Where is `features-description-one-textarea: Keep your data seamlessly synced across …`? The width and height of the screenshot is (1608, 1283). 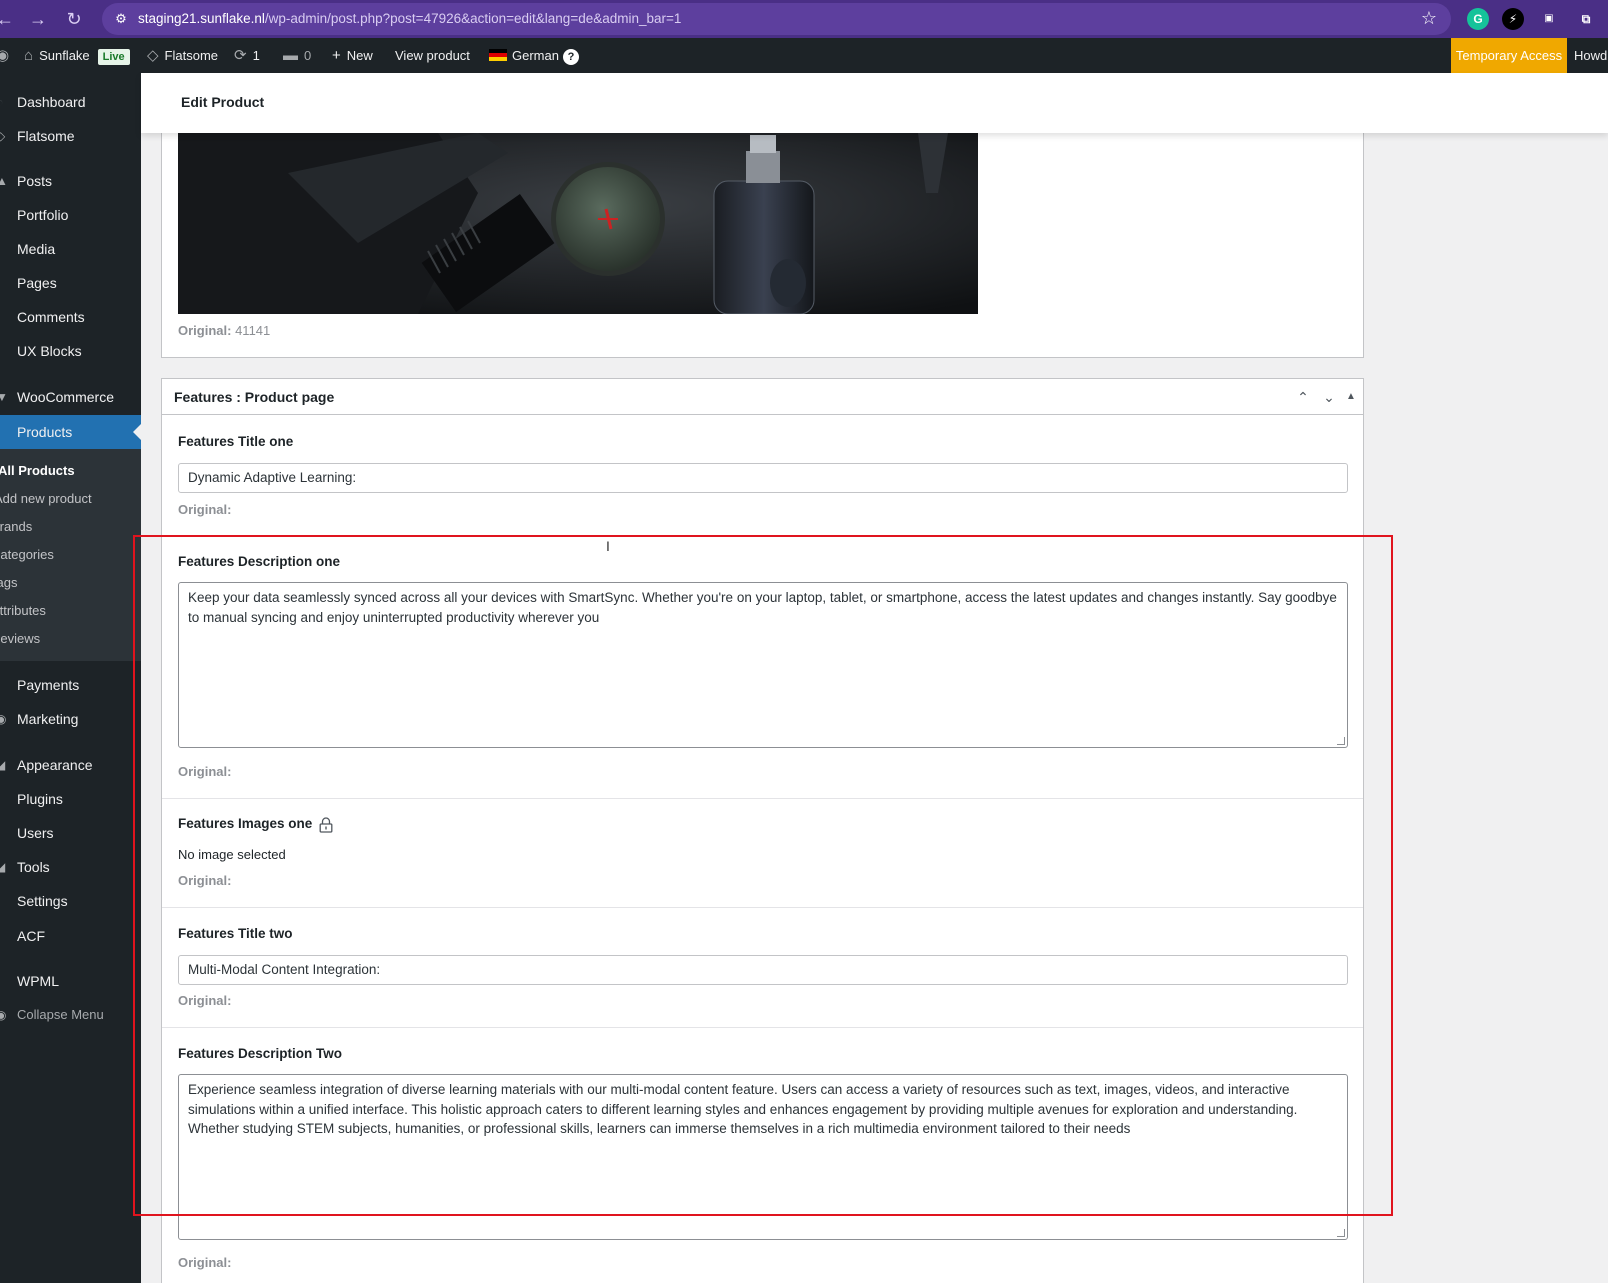
features-description-one-textarea: Keep your data seamlessly synced across … is located at coordinates (763, 665).